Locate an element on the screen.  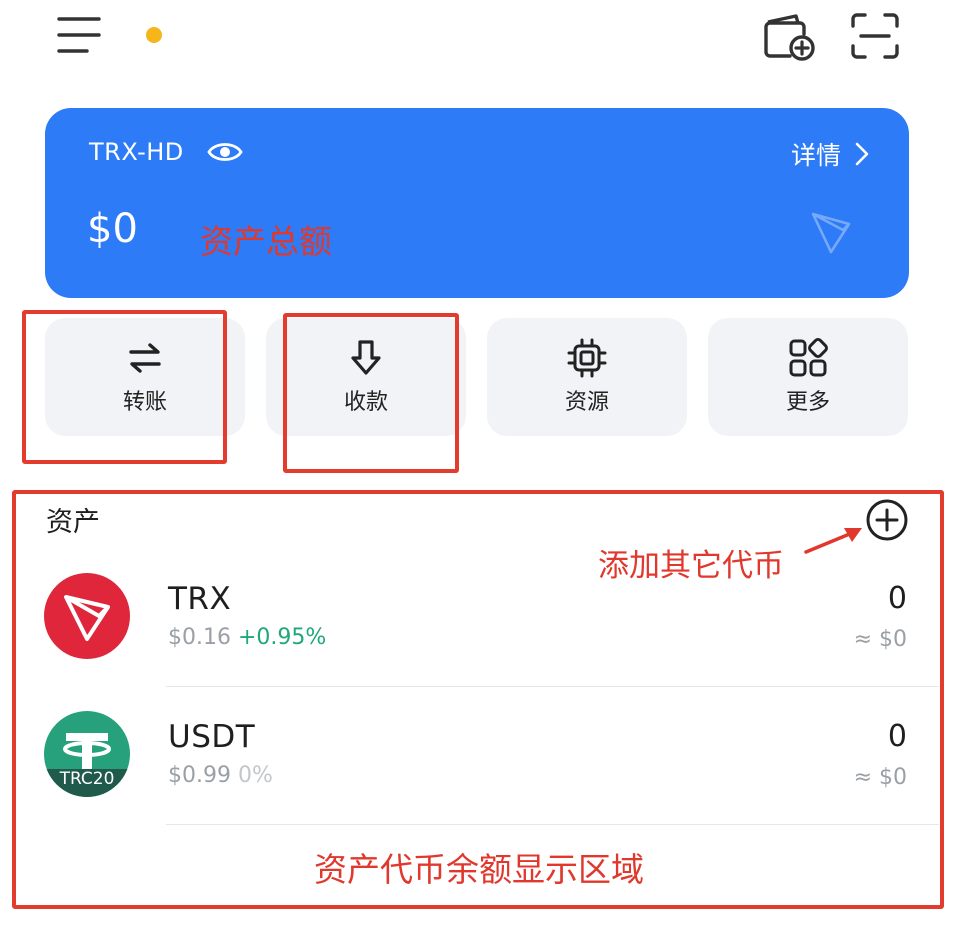
more-button: 更多 is located at coordinates (808, 377).